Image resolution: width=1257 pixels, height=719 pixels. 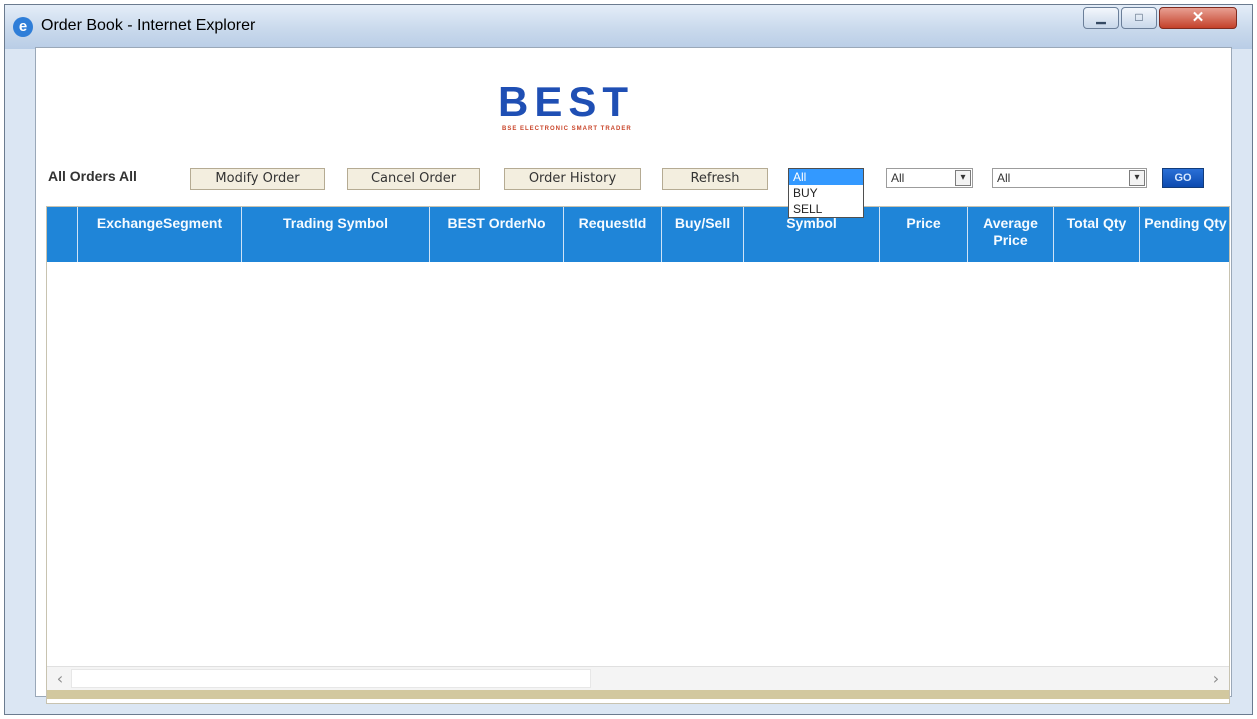 What do you see at coordinates (1101, 18) in the screenshot?
I see `minimize-button: ▁` at bounding box center [1101, 18].